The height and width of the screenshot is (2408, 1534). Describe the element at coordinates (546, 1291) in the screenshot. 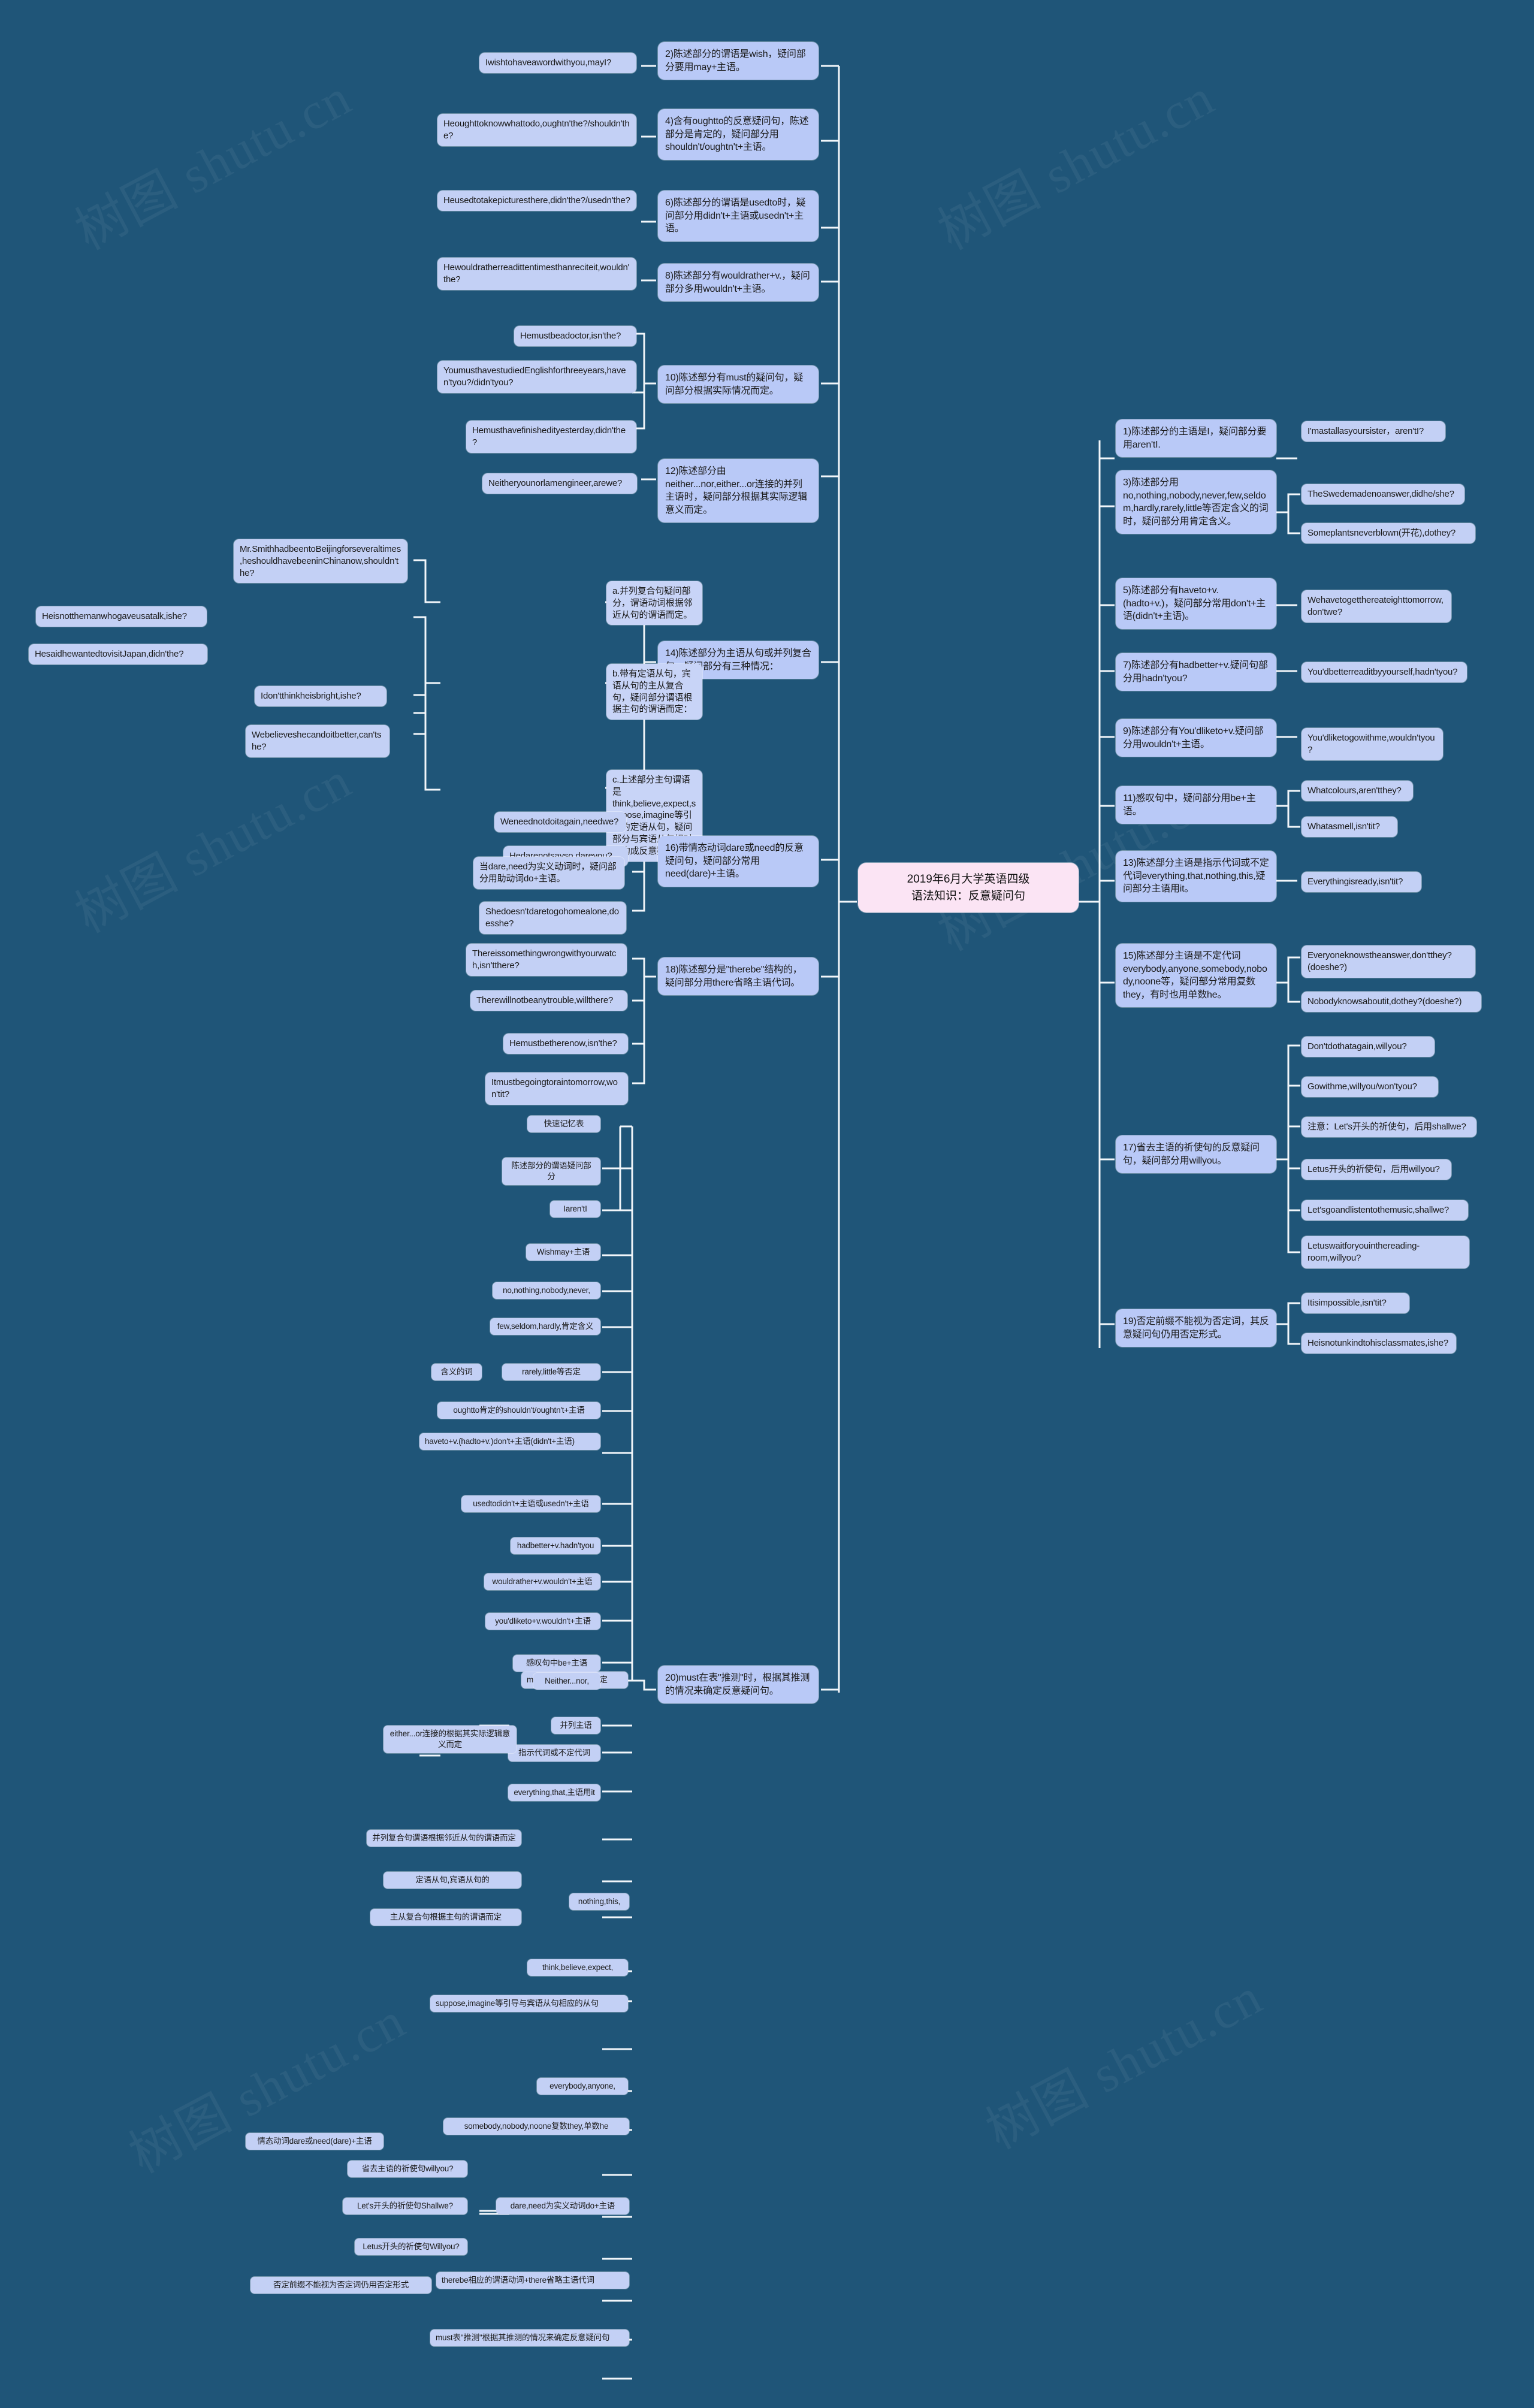

I see `memory-row: no,nothing,nobody,never,` at that location.